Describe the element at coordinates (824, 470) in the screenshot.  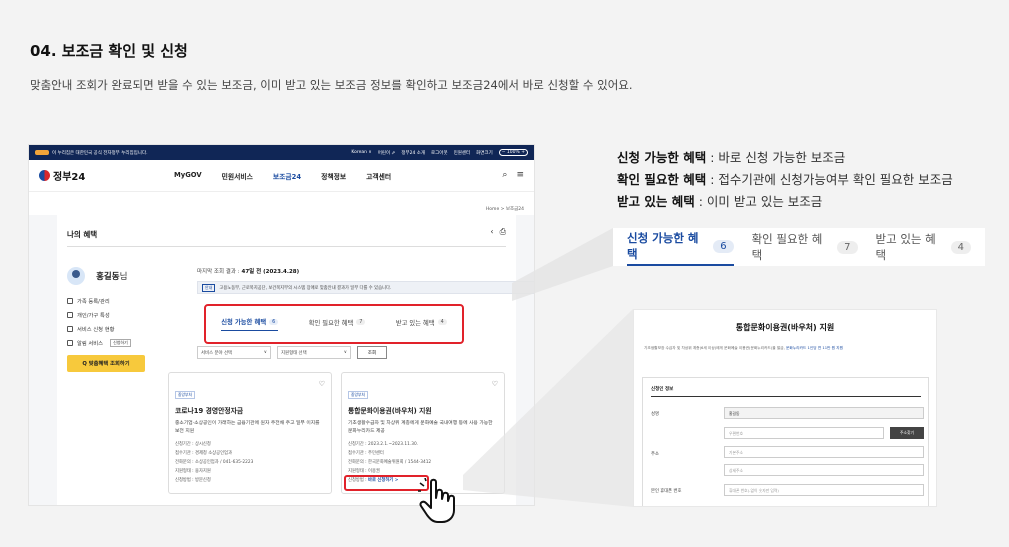
I see `address-detail-field: 상세주소` at that location.